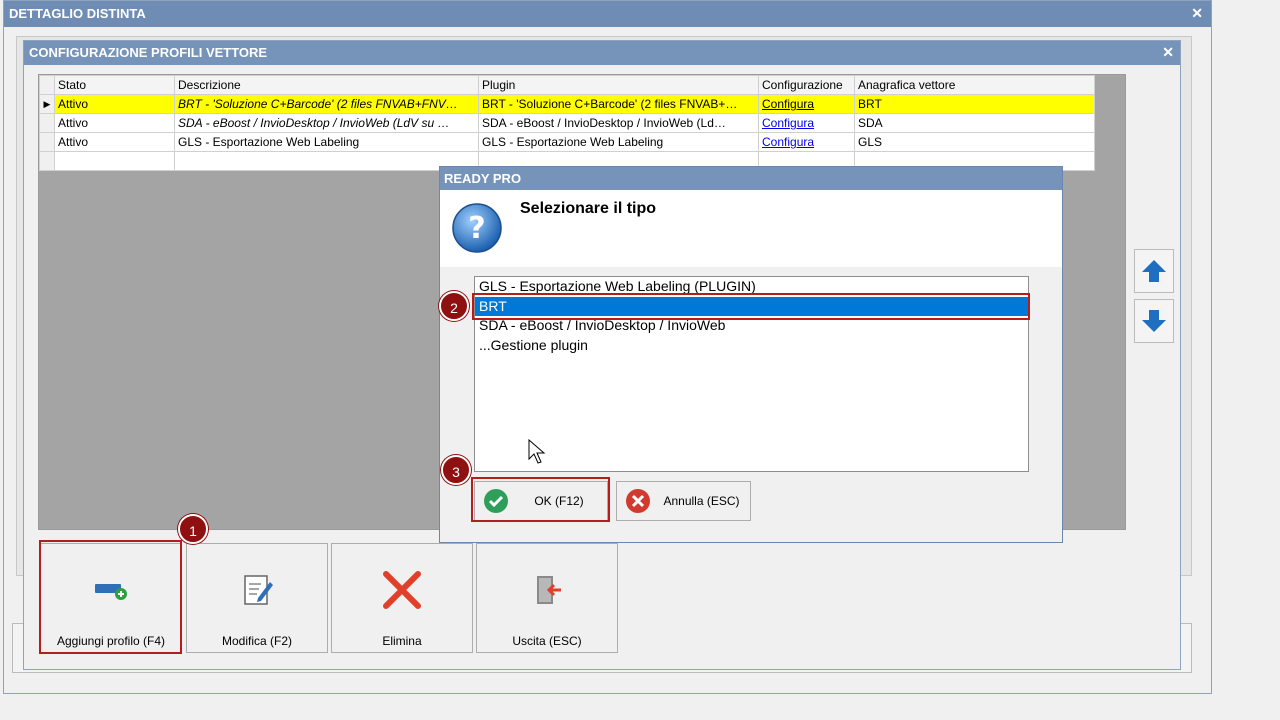 The image size is (1280, 720). Describe the element at coordinates (454, 306) in the screenshot. I see `step-badge-2: 2` at that location.